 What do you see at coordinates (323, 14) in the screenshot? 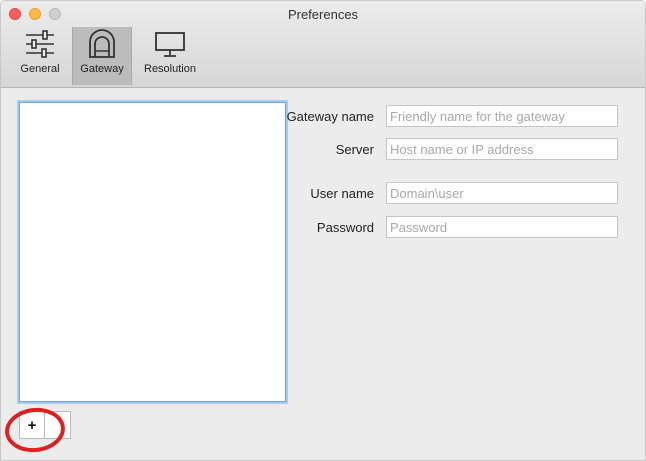
I see `window-title: Preferences` at bounding box center [323, 14].